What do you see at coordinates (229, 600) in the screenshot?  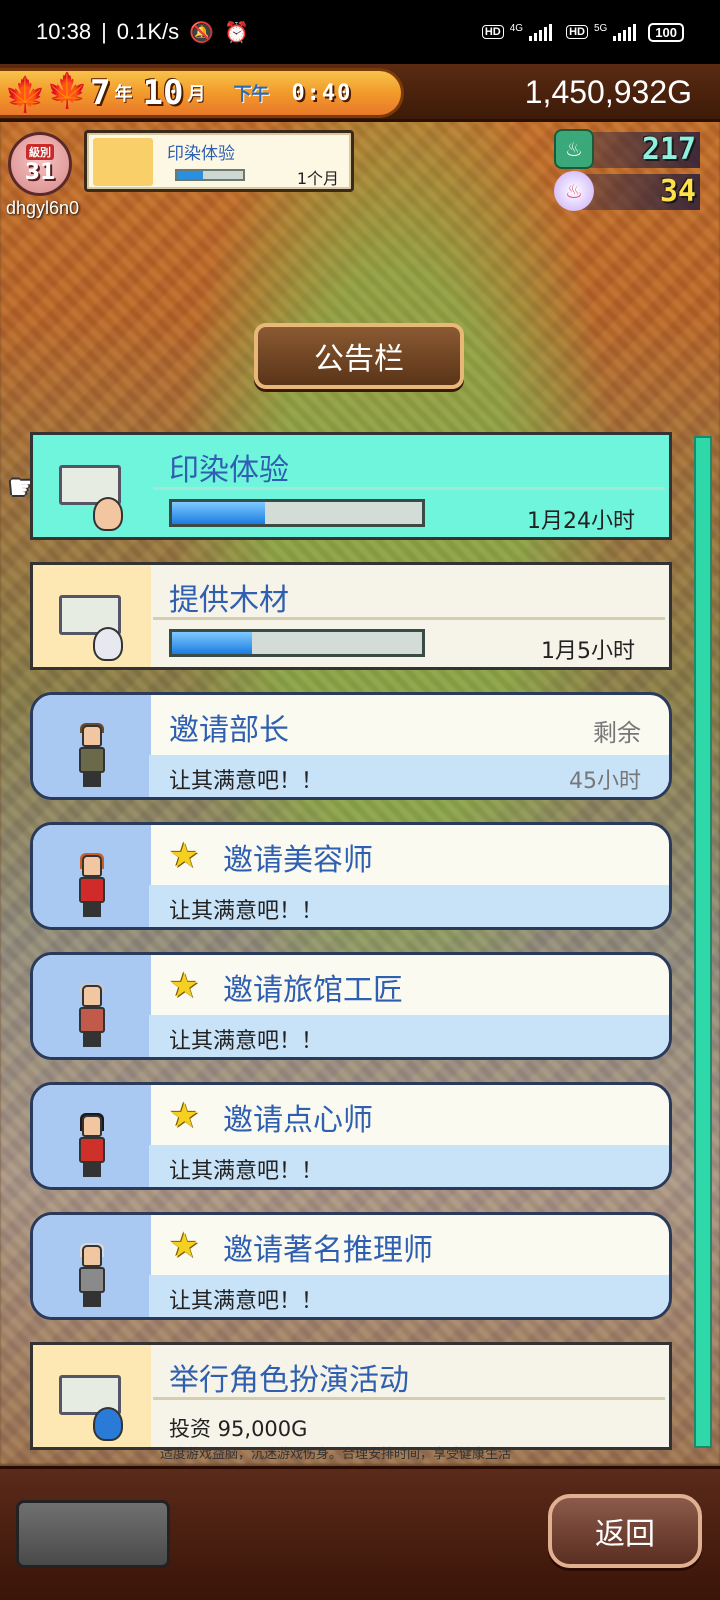 I see `item-title: 提供木材` at bounding box center [229, 600].